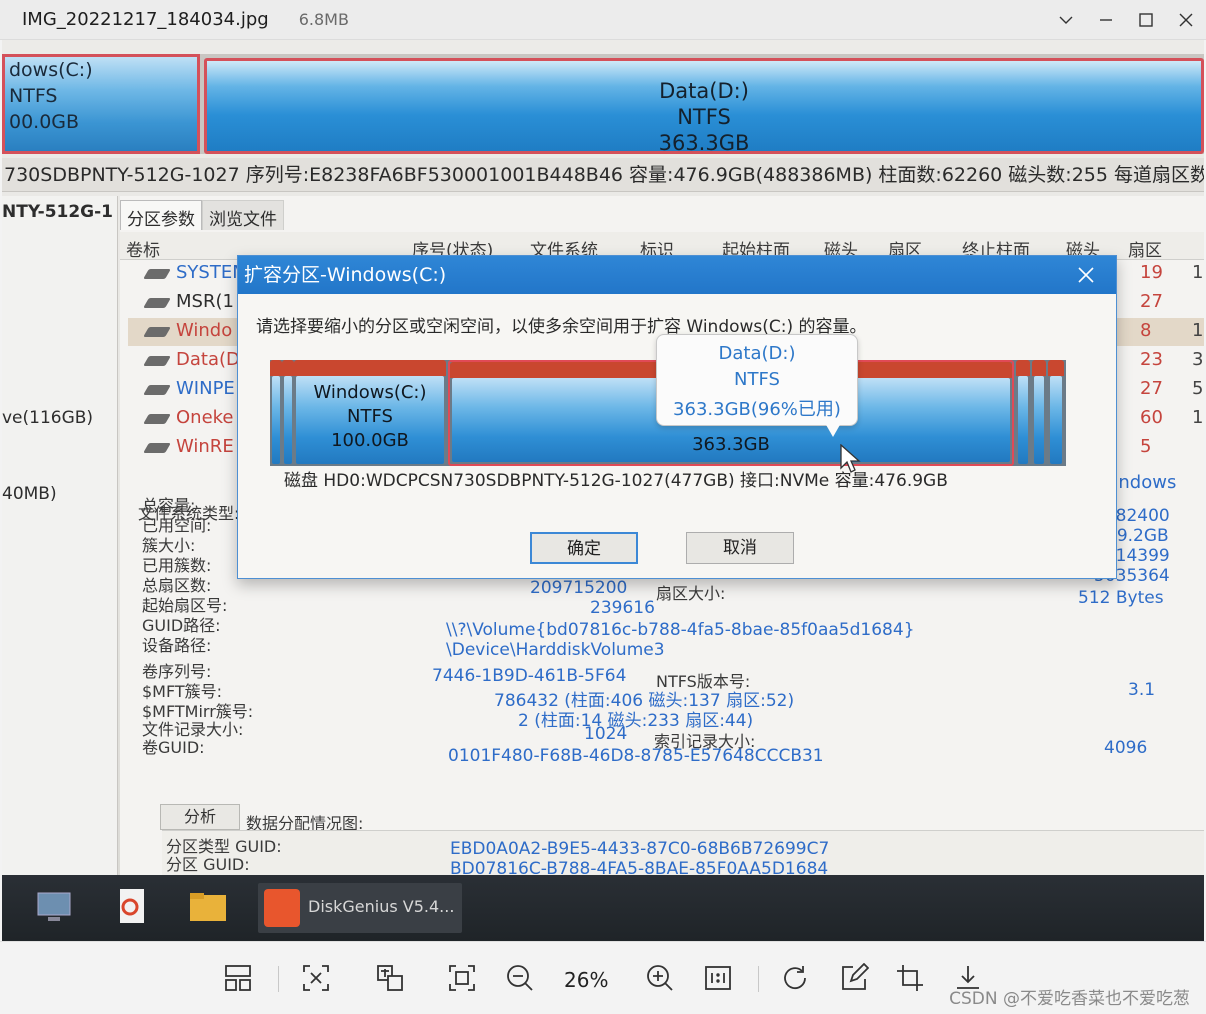  What do you see at coordinates (757, 409) in the screenshot?
I see `tooltip-size: 363.3GB(96%已用)` at bounding box center [757, 409].